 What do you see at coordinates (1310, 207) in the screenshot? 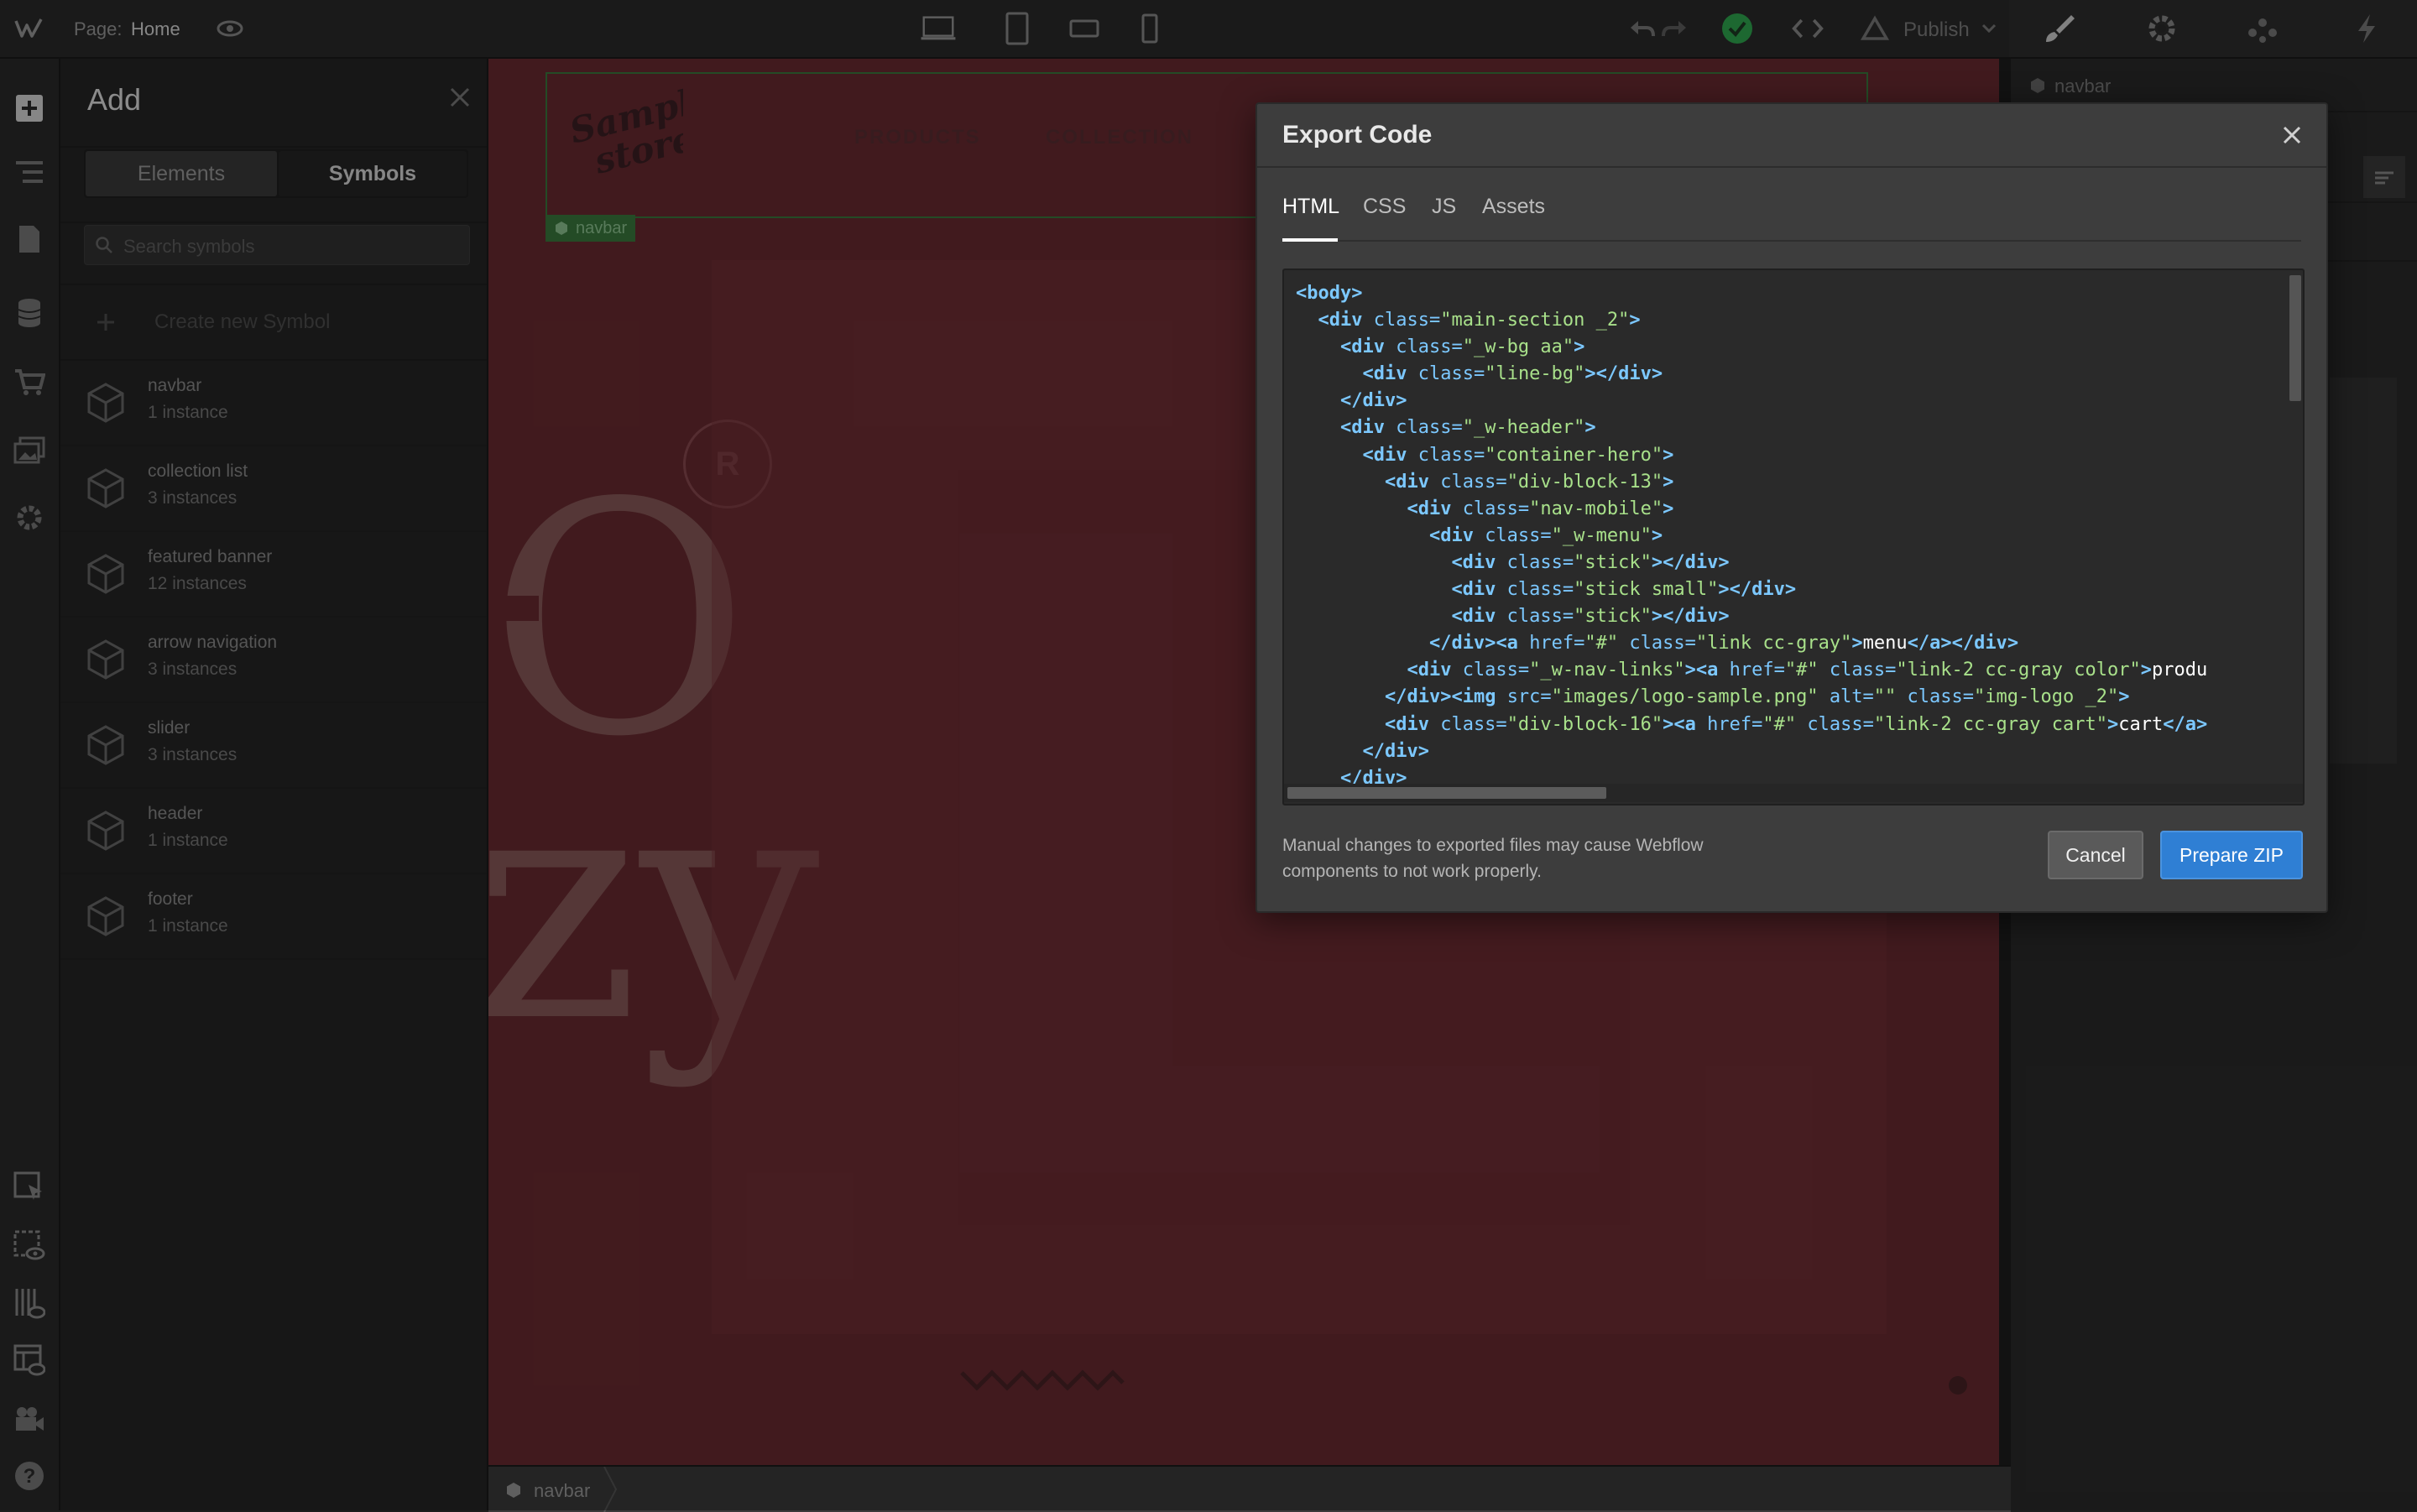
I see `tab-html: HTML` at bounding box center [1310, 207].